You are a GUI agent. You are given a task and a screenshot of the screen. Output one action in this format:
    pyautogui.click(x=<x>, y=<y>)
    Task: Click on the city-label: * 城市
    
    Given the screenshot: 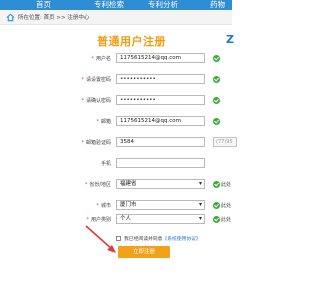 What is the action you would take?
    pyautogui.click(x=103, y=206)
    